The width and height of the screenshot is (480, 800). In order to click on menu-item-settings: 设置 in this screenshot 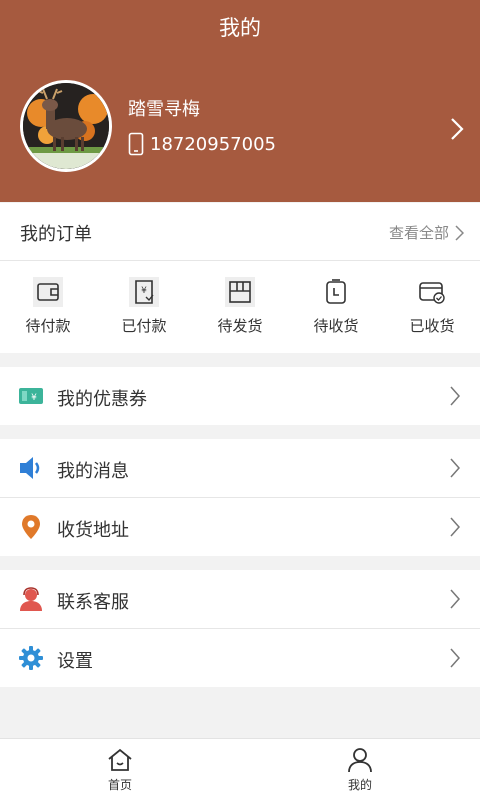, I will do `click(240, 658)`.